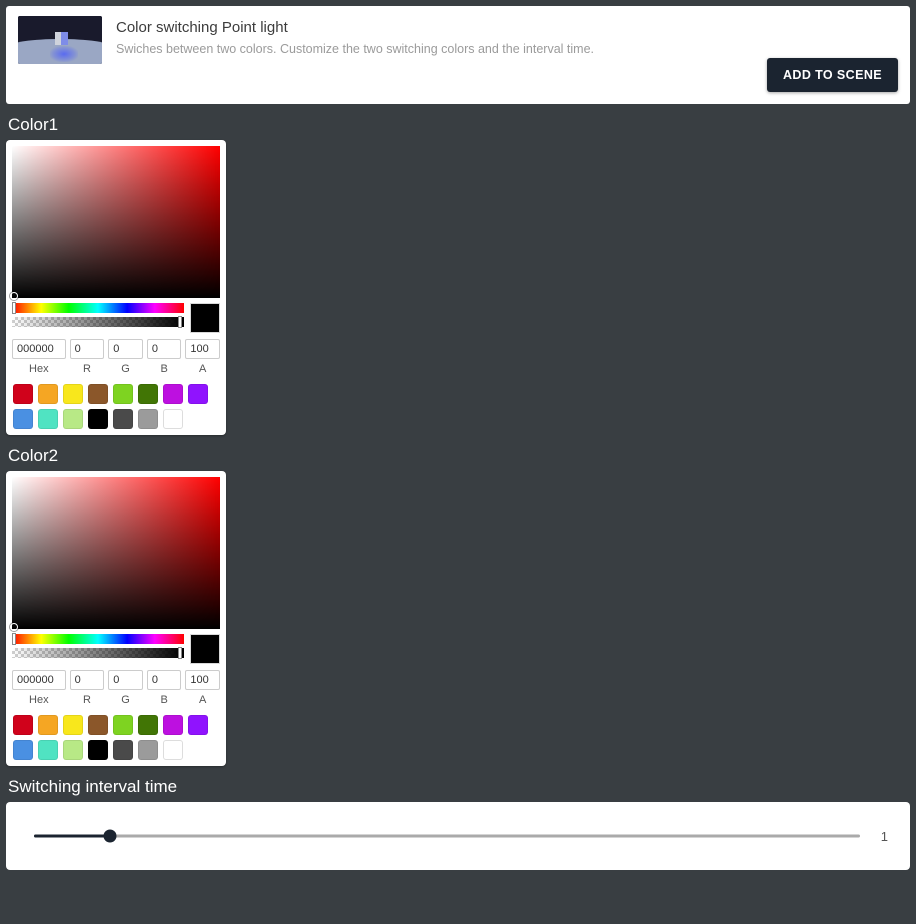 The width and height of the screenshot is (916, 924). Describe the element at coordinates (205, 649) in the screenshot. I see `color2-preview-swatch` at that location.